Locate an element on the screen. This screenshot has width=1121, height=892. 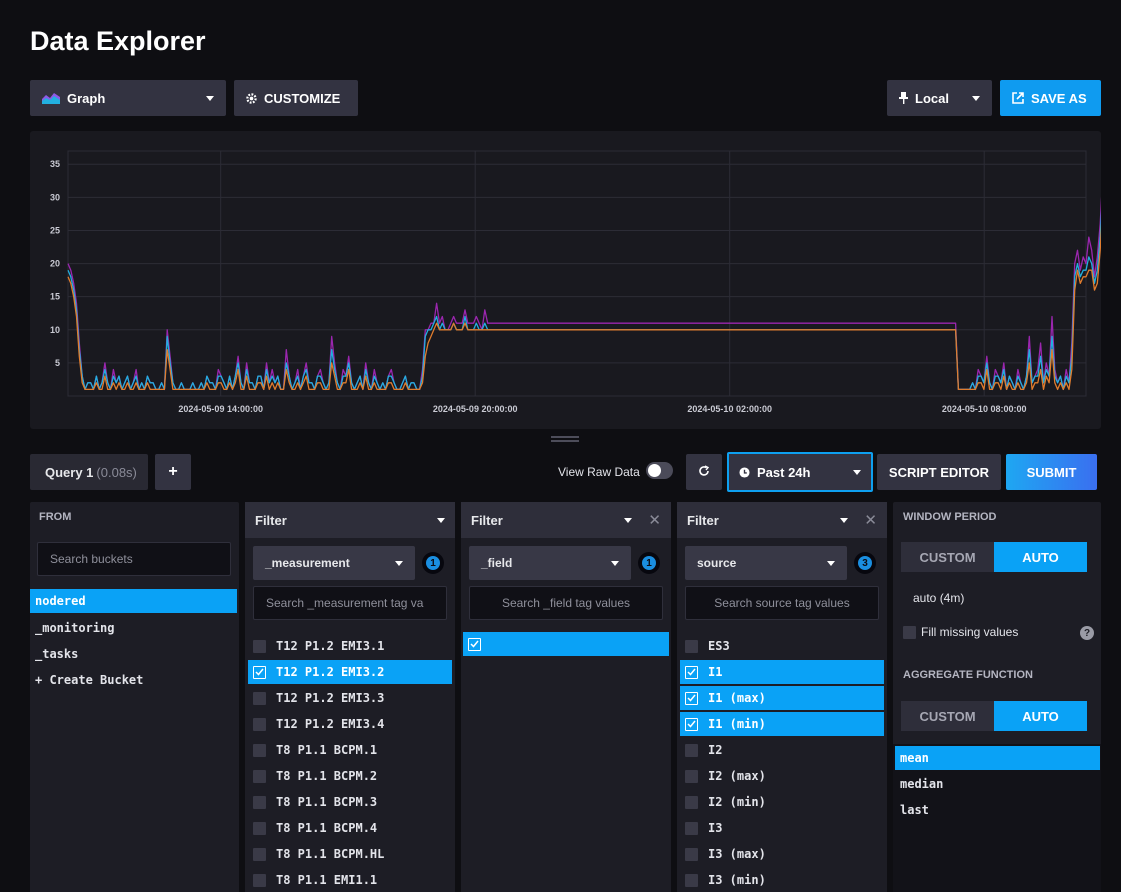
filter-header: Filter is located at coordinates (350, 520).